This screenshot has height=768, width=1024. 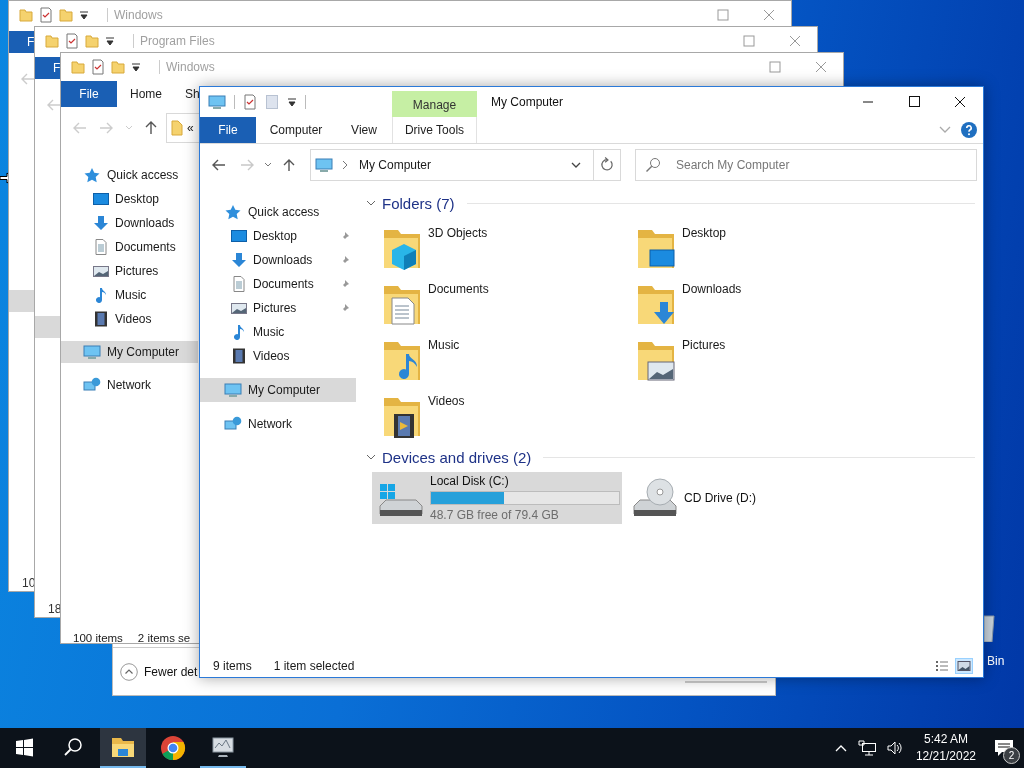 What do you see at coordinates (894, 748) in the screenshot?
I see `volume-icon` at bounding box center [894, 748].